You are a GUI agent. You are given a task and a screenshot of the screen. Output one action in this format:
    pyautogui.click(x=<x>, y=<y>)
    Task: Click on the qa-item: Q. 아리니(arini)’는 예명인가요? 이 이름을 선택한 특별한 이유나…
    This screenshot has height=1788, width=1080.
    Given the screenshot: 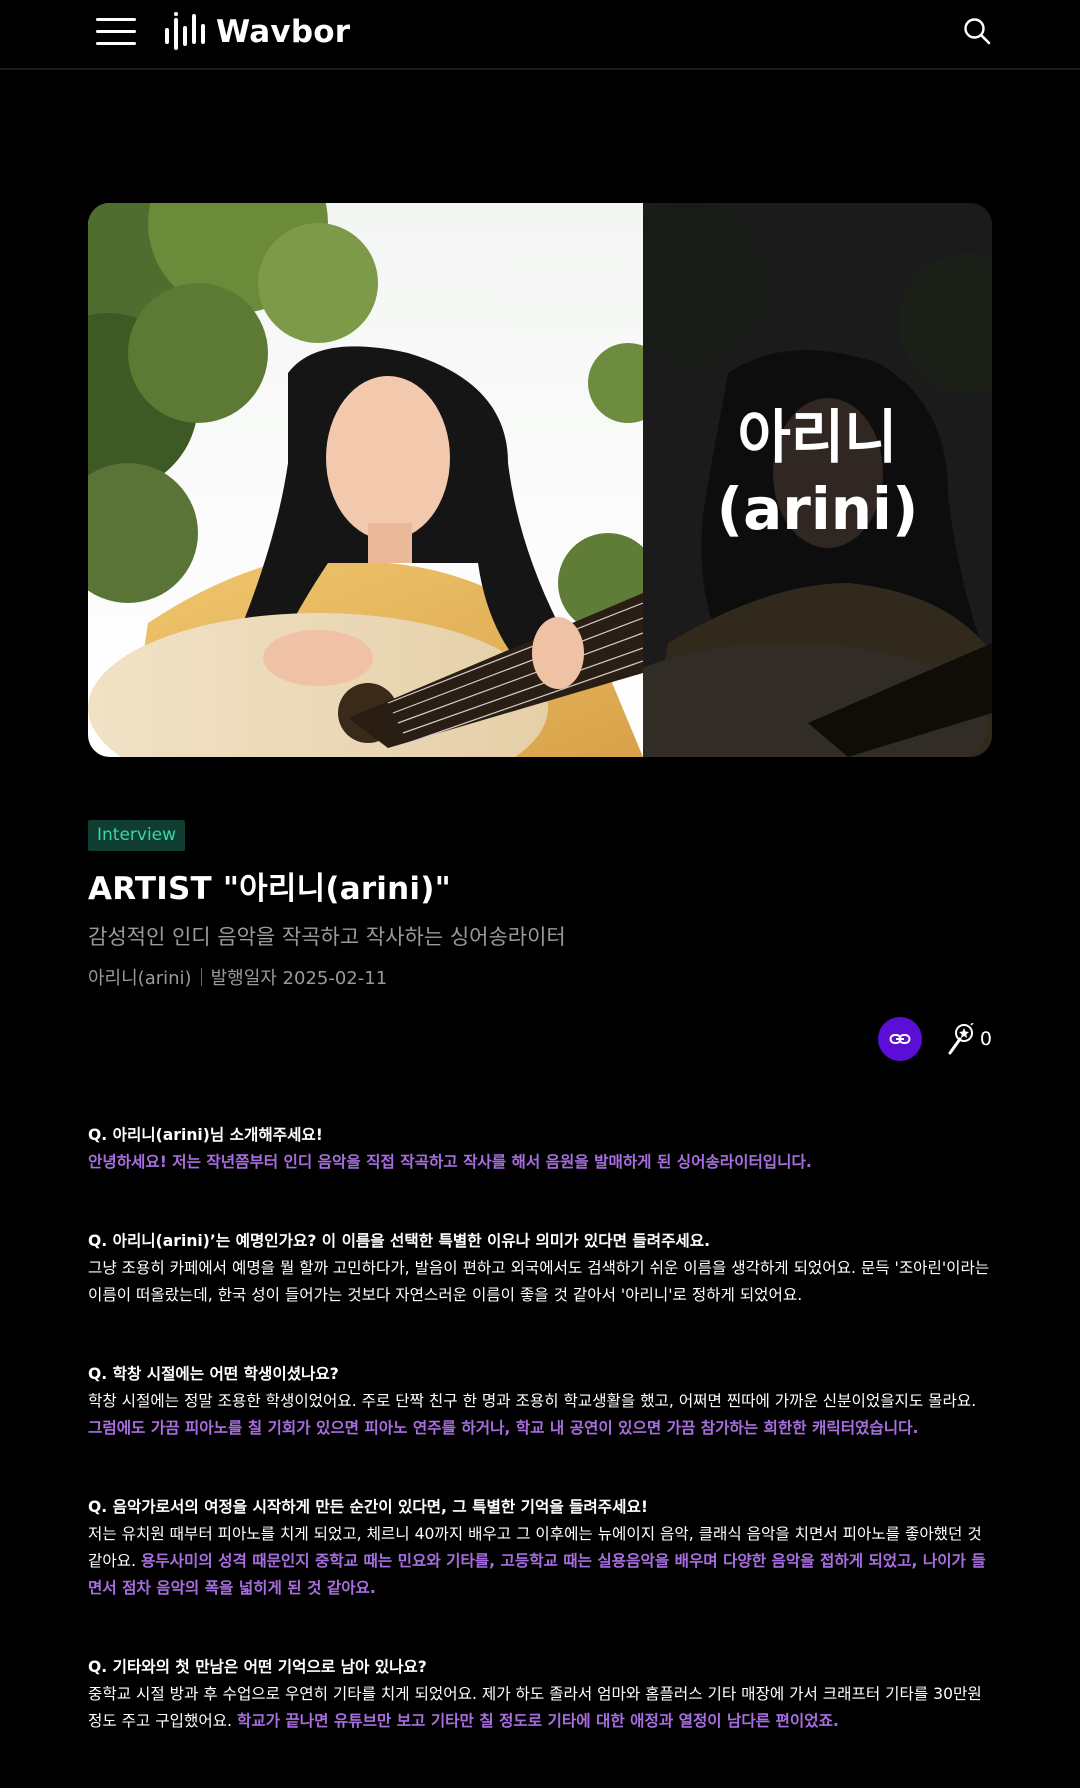 What is the action you would take?
    pyautogui.click(x=540, y=1268)
    